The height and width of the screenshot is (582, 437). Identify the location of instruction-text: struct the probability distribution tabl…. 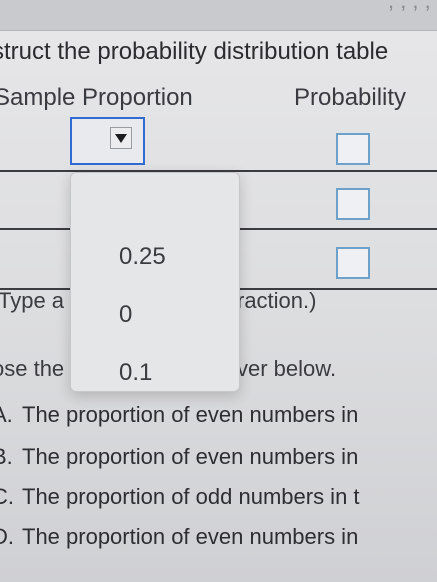
(194, 51).